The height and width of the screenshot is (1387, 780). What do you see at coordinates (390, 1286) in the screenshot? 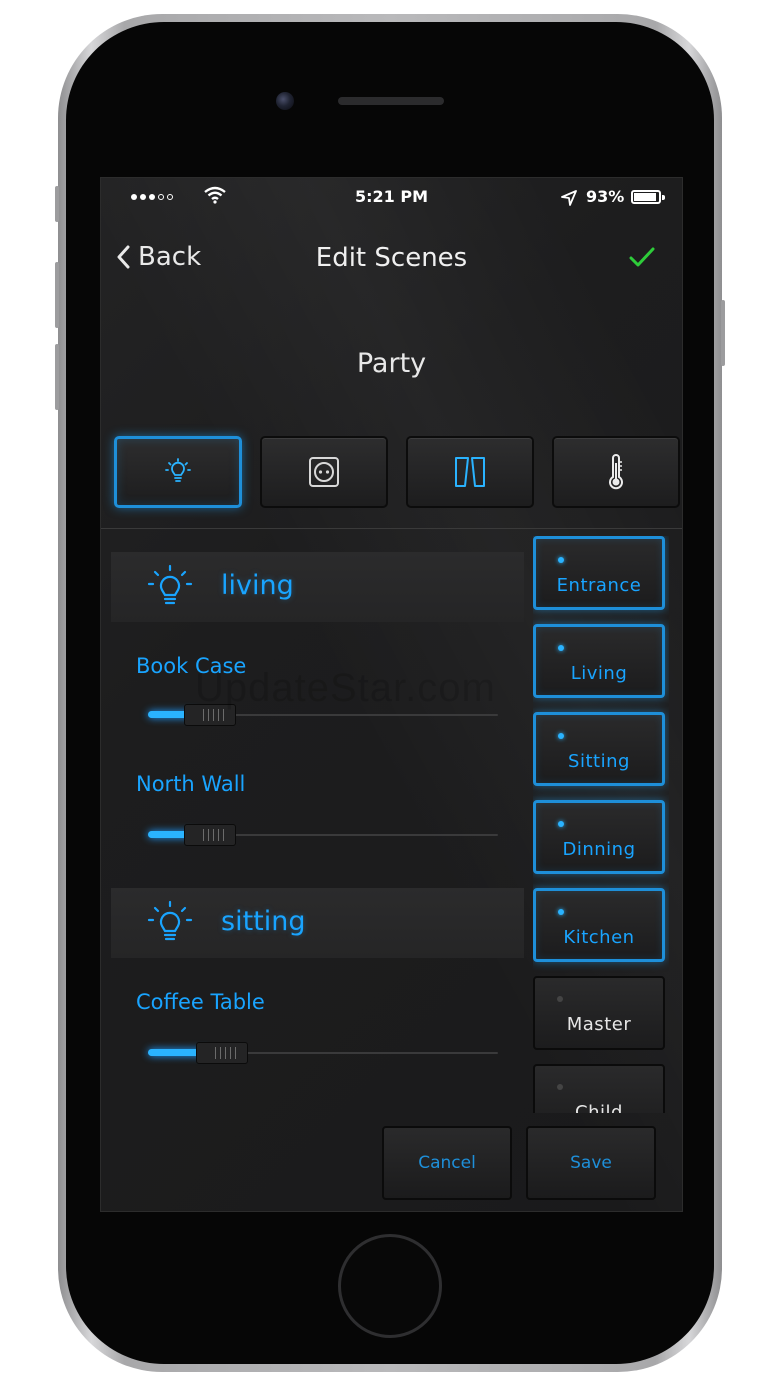
I see `home-button` at bounding box center [390, 1286].